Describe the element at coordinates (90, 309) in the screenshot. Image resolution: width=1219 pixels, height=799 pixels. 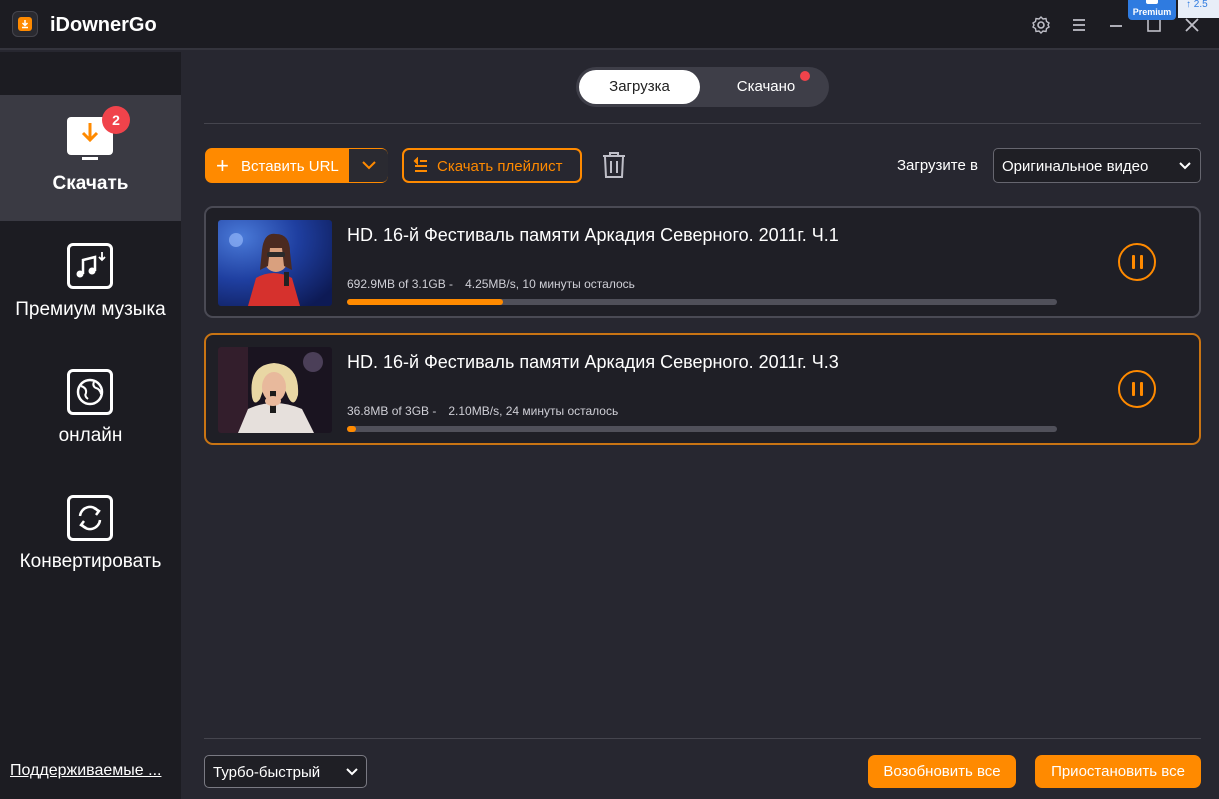
I see `sidebar-item-label: Премиум музыка` at that location.